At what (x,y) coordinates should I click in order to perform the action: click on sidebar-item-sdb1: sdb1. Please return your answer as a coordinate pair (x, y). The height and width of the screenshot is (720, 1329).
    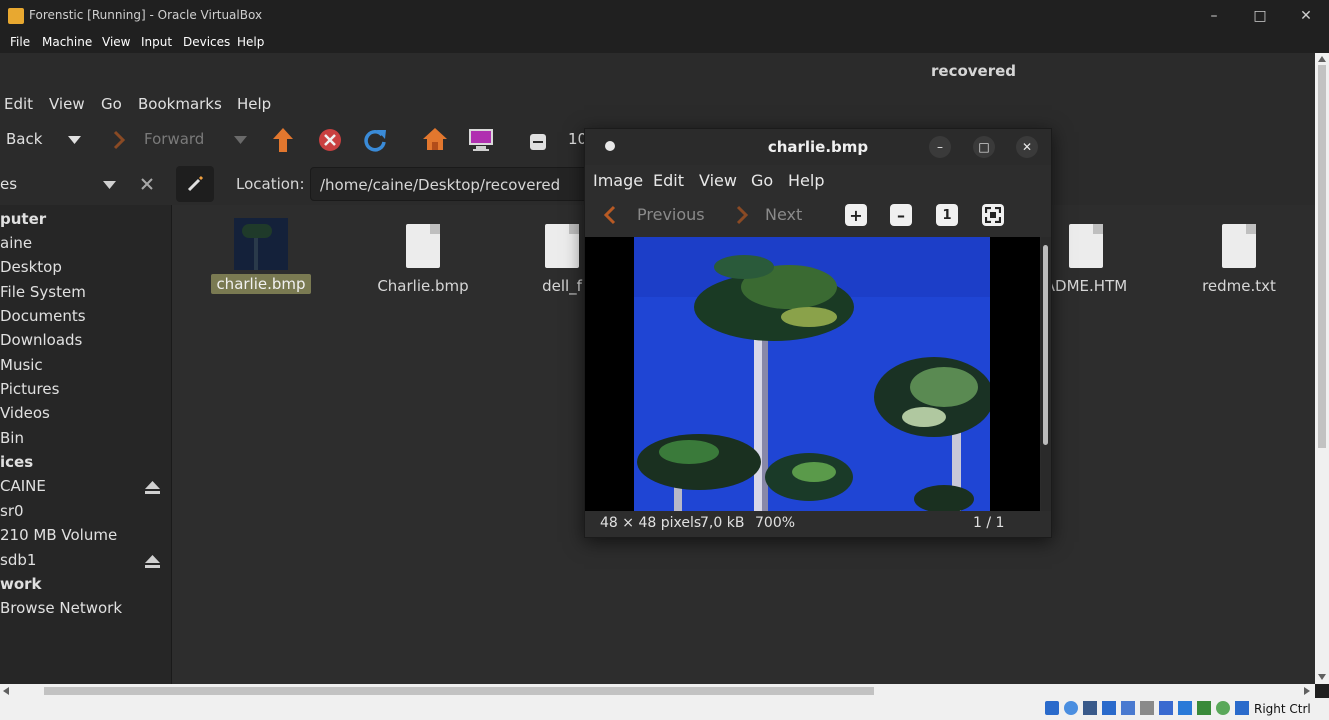
    Looking at the image, I should click on (18, 560).